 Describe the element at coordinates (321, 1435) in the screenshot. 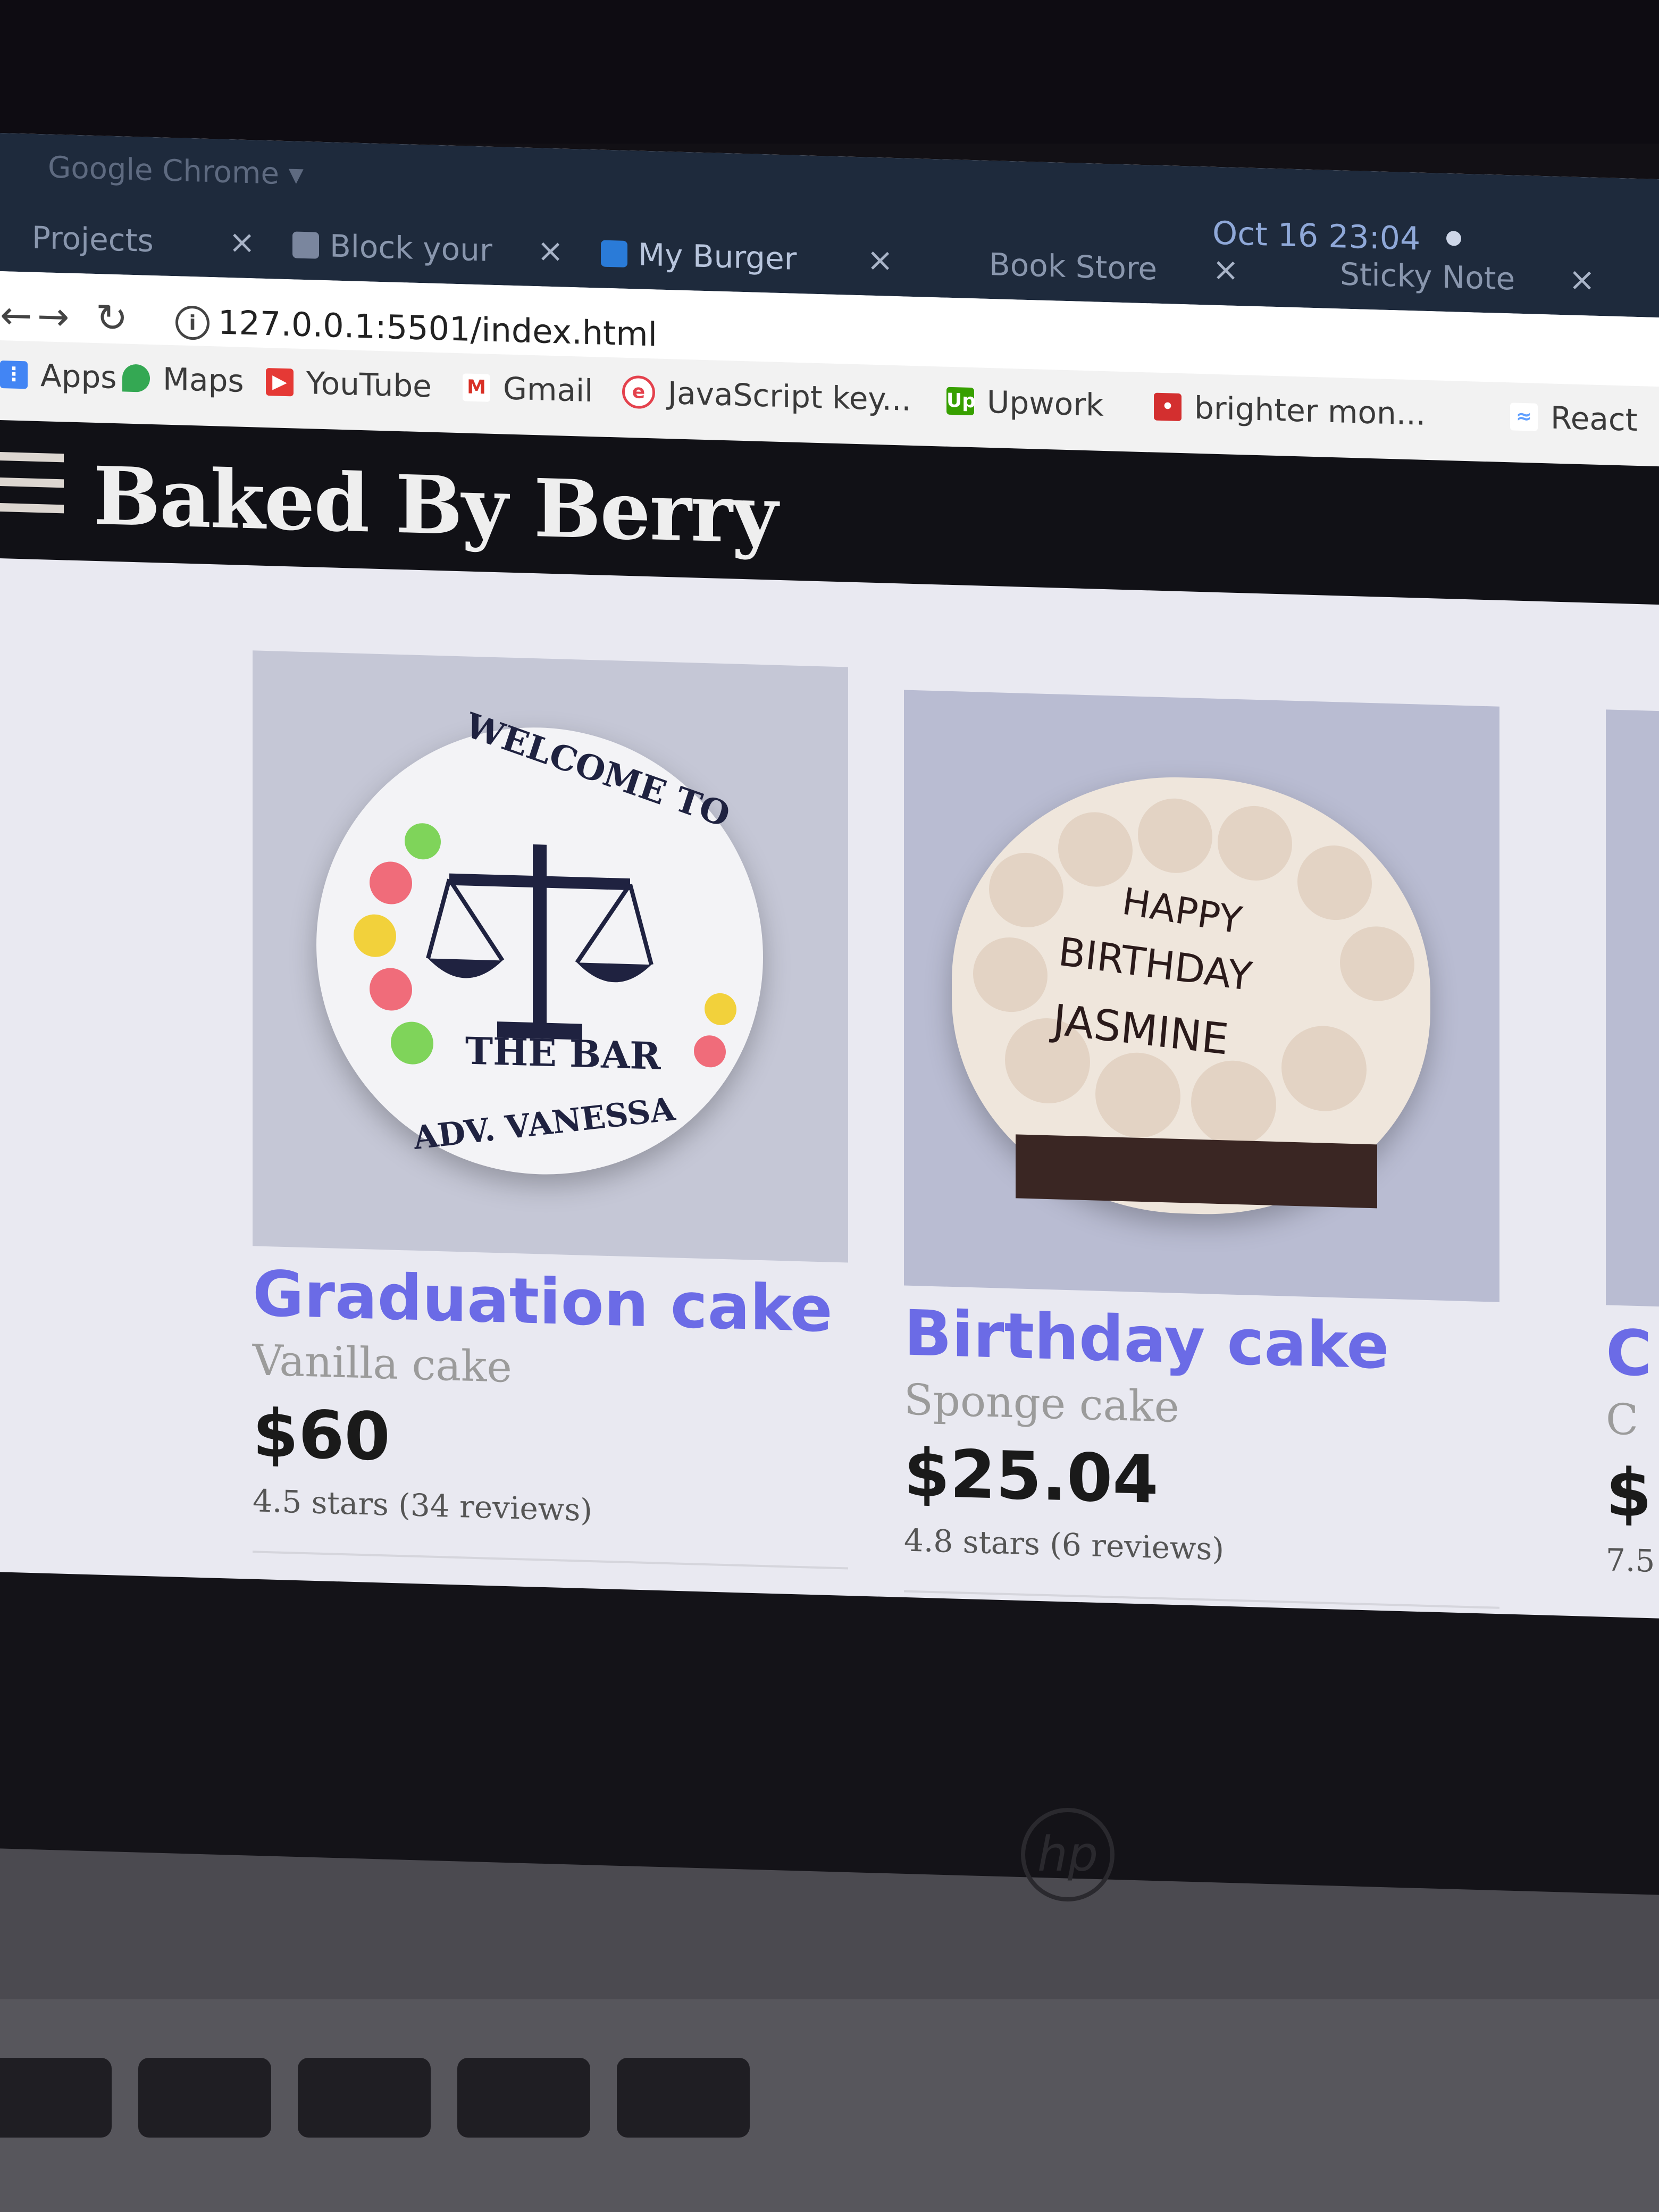

I see `product-price: $60` at that location.